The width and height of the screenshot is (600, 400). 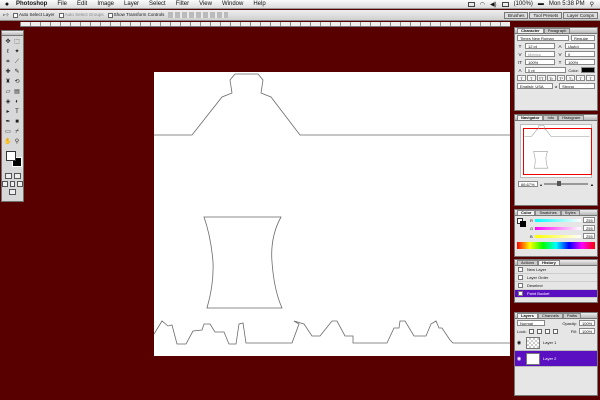 What do you see at coordinates (531, 331) in the screenshot?
I see `lock-transparency-icon` at bounding box center [531, 331].